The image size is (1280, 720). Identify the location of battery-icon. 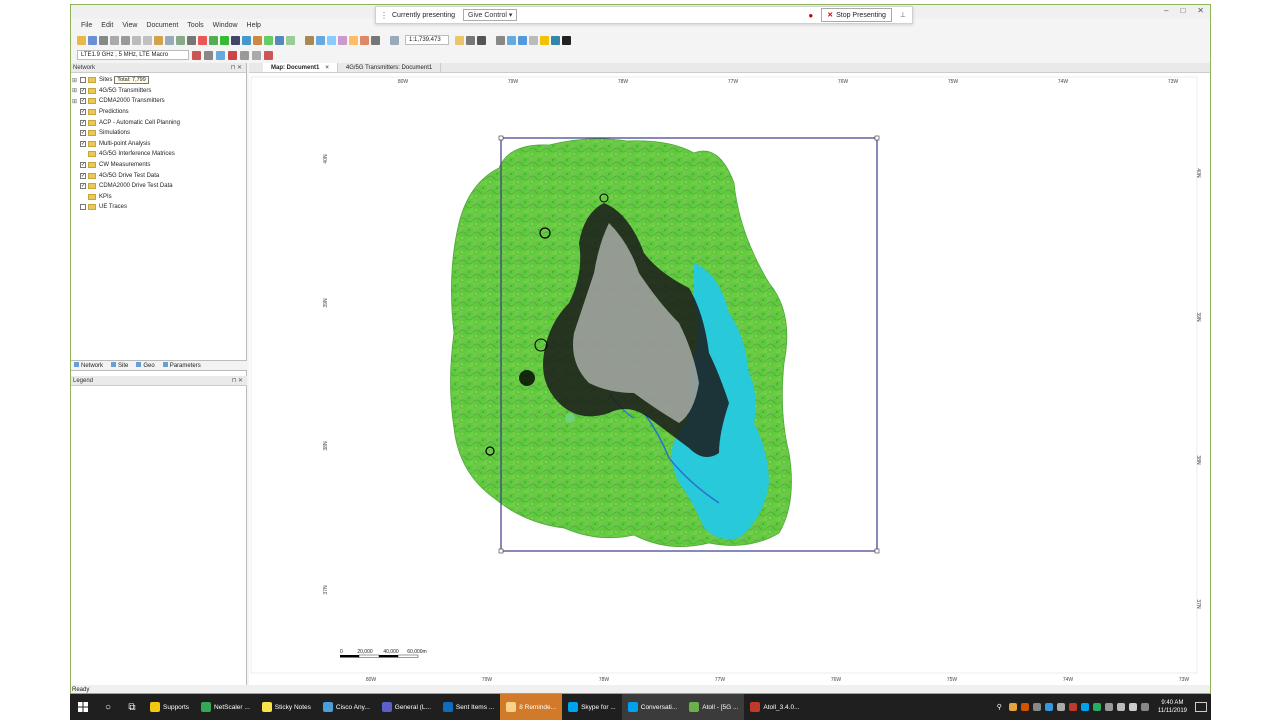
(1144, 707).